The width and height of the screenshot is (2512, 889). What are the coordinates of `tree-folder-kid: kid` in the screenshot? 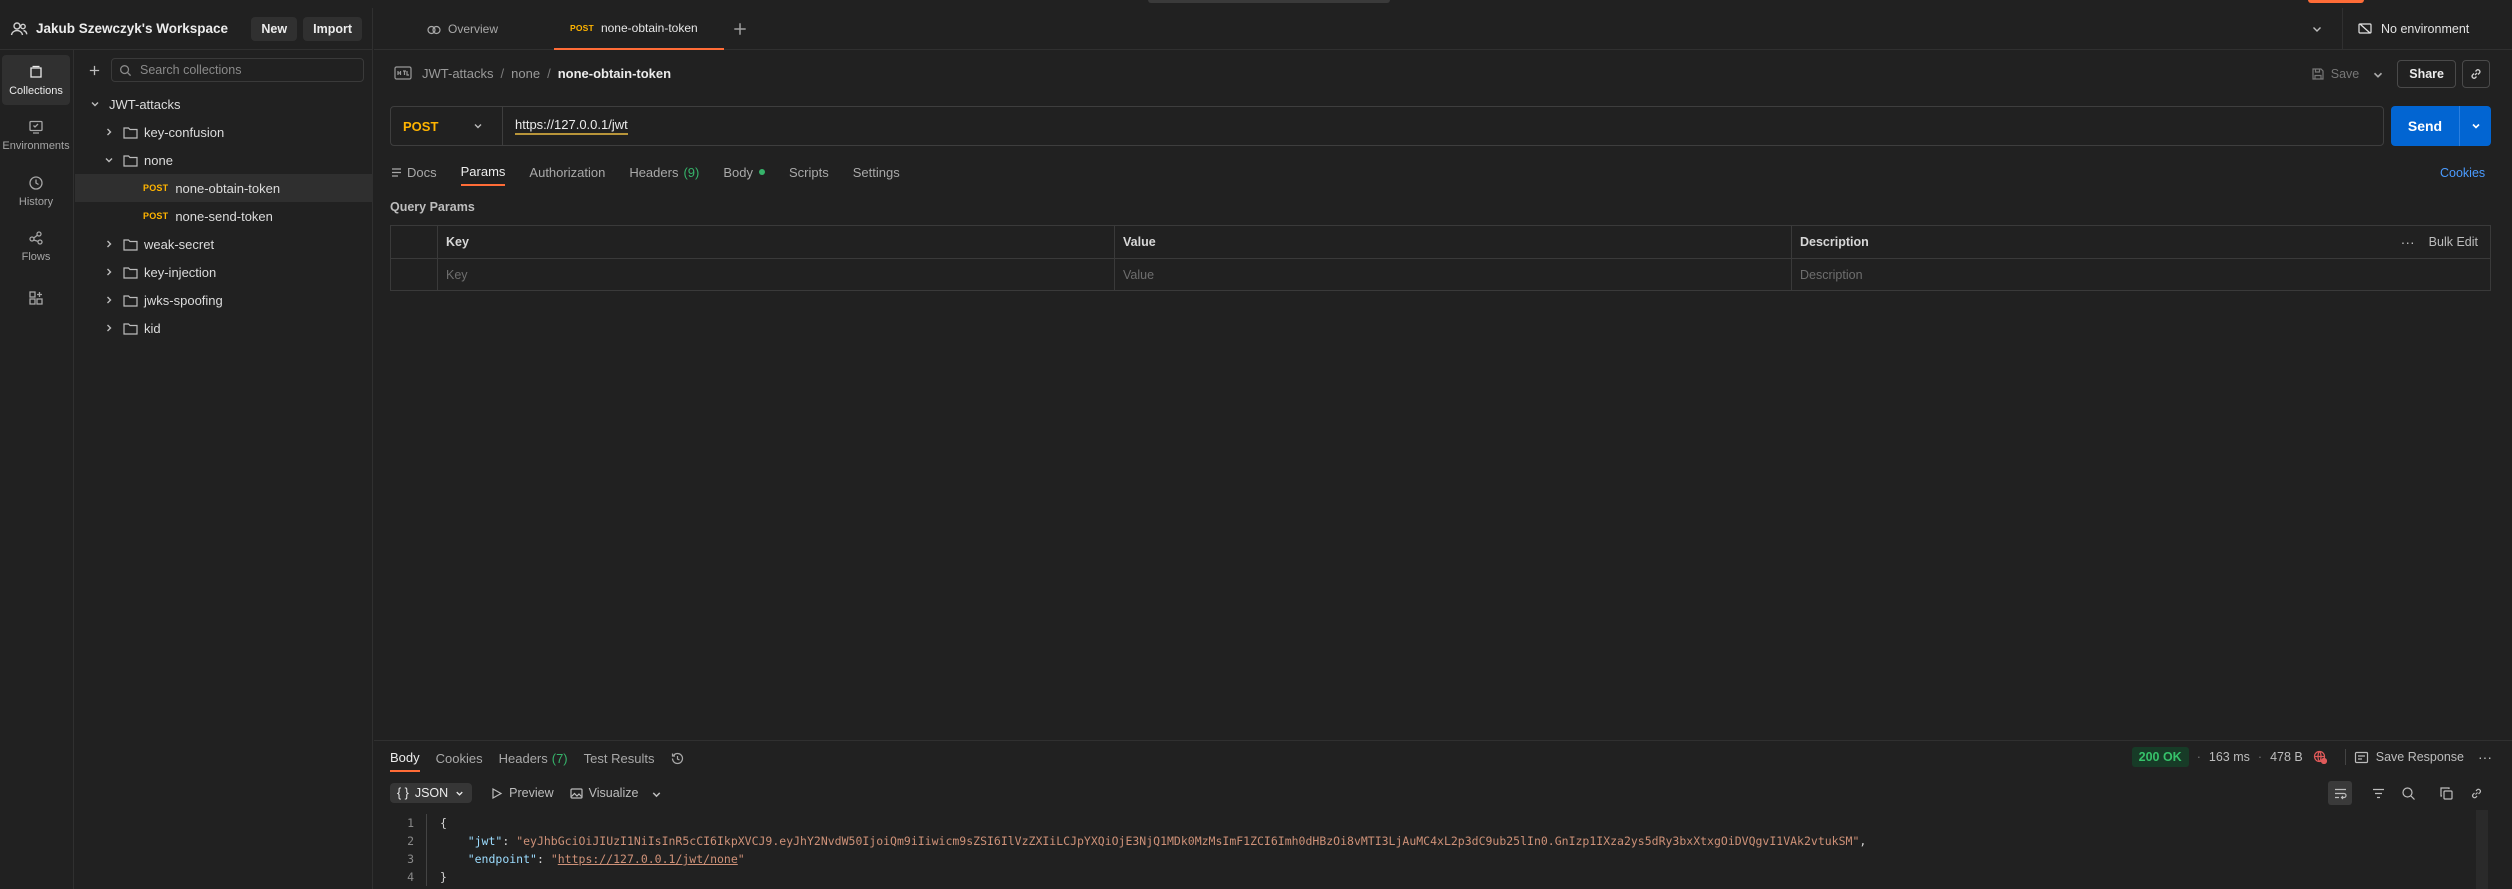 It's located at (224, 328).